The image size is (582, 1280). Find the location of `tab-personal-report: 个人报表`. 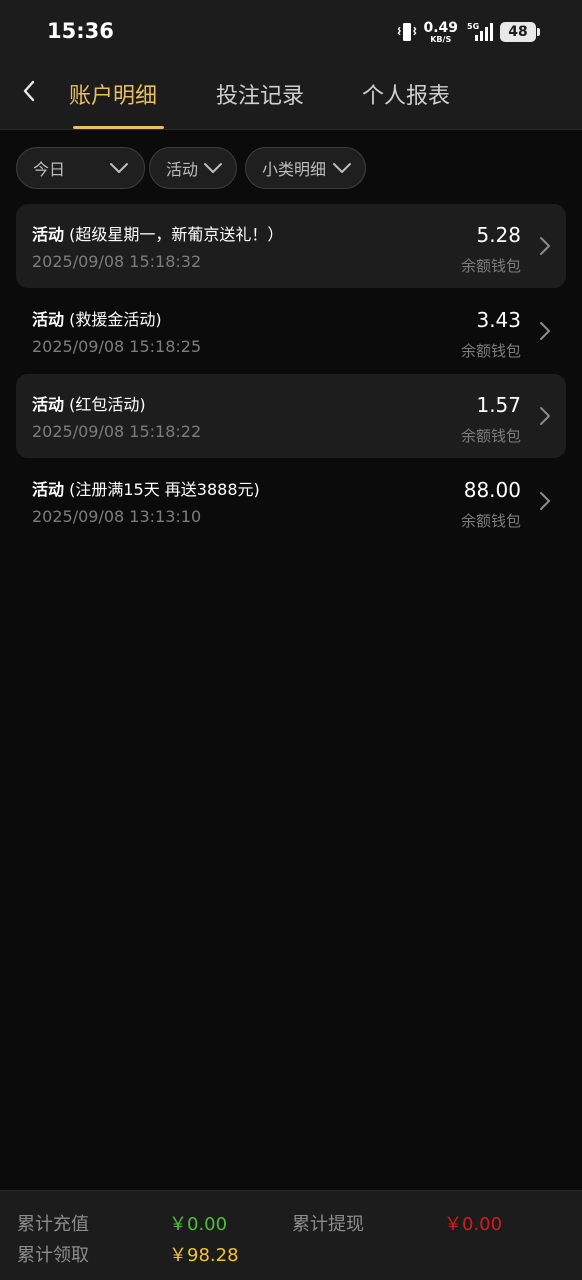

tab-personal-report: 个人报表 is located at coordinates (406, 94).